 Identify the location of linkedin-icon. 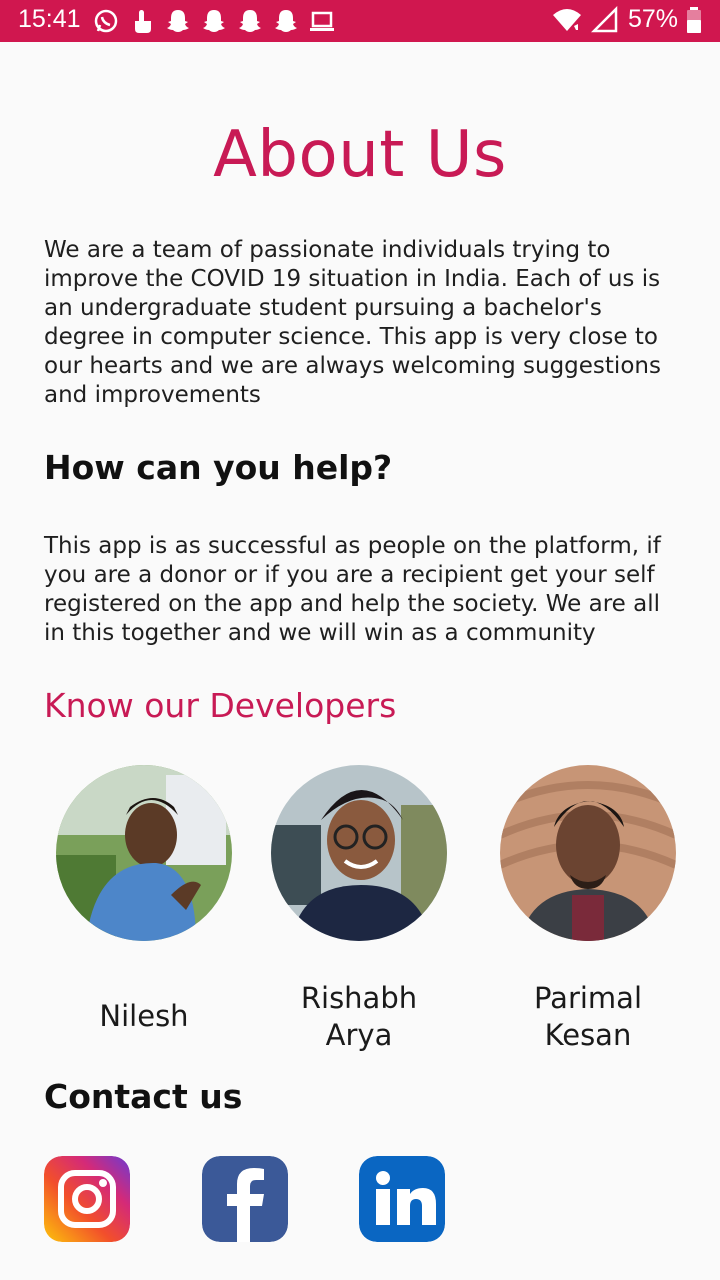
(402, 1199).